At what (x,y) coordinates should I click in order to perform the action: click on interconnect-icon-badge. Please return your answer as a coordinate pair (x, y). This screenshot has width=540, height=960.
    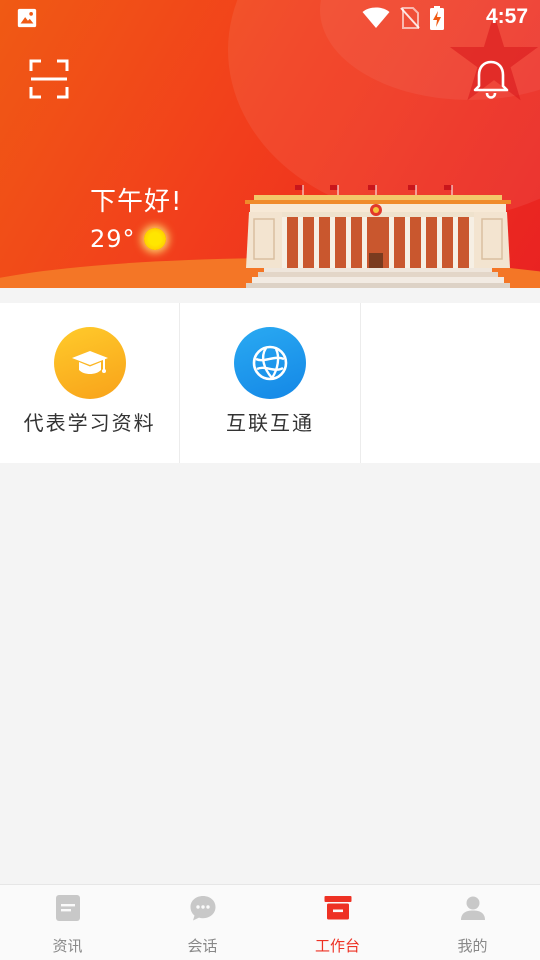
    Looking at the image, I should click on (269, 363).